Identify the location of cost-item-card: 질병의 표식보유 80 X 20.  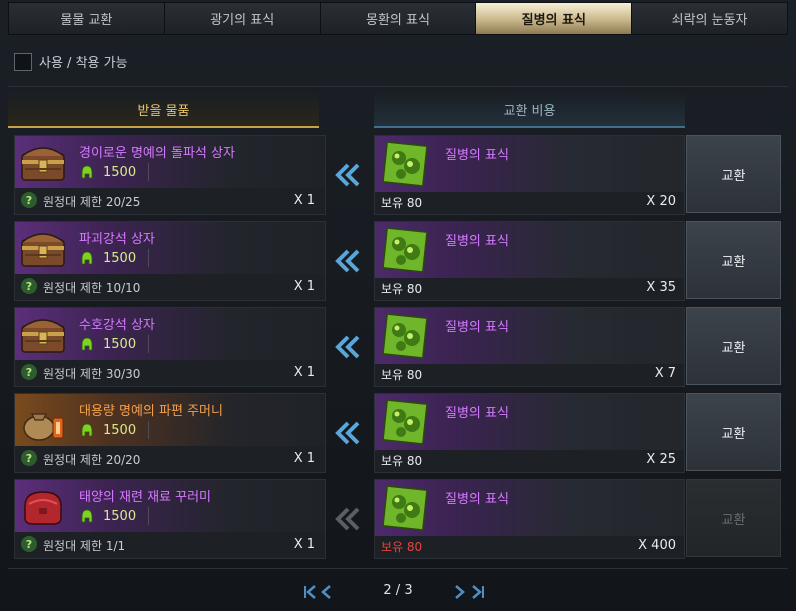
(529, 175).